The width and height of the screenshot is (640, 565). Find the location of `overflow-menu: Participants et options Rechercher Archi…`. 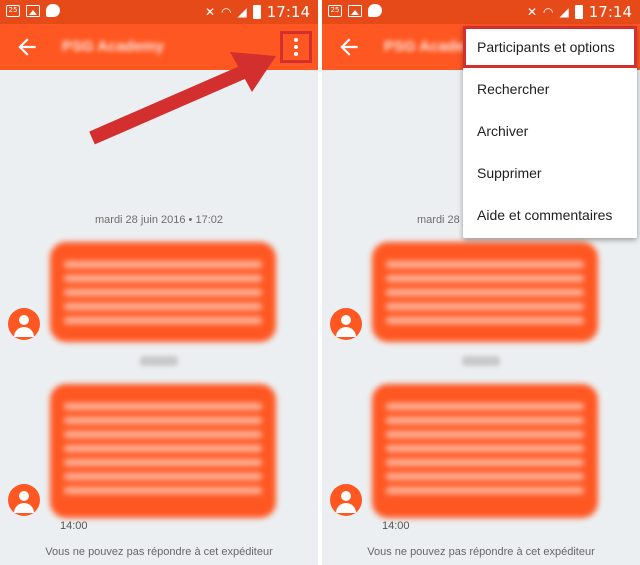

overflow-menu: Participants et options Rechercher Archi… is located at coordinates (550, 132).